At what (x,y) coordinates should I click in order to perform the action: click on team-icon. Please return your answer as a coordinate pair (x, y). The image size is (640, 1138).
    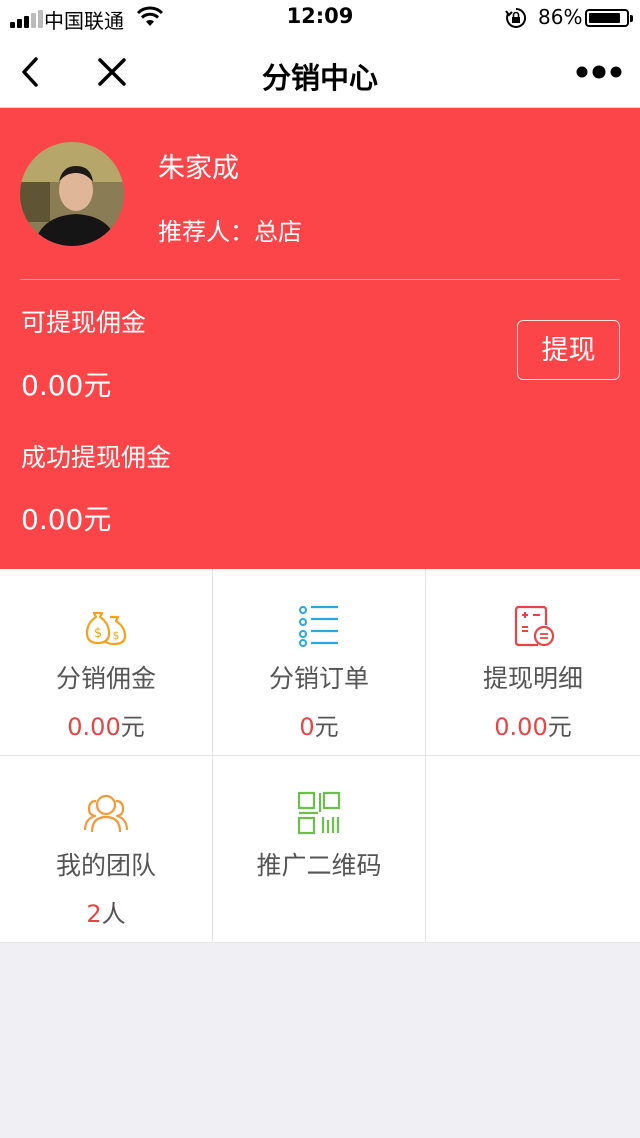
    Looking at the image, I should click on (106, 813).